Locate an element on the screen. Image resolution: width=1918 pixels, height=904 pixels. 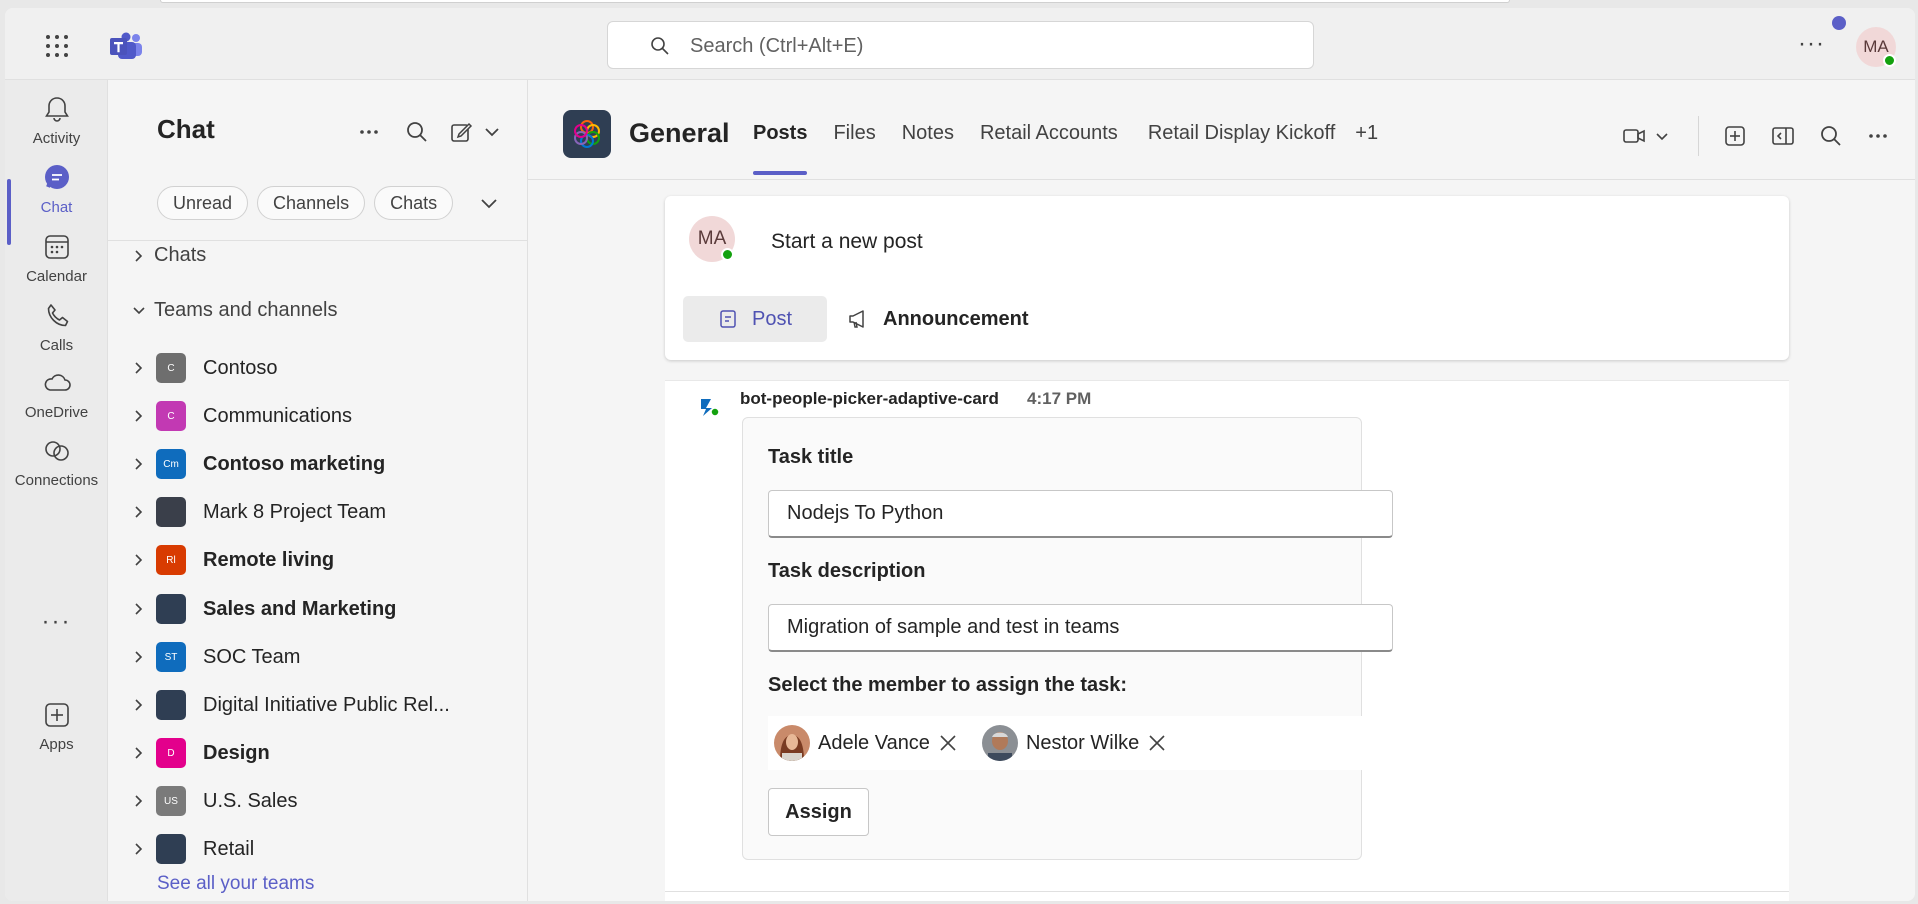
user-initials: MA is located at coordinates (1876, 46).